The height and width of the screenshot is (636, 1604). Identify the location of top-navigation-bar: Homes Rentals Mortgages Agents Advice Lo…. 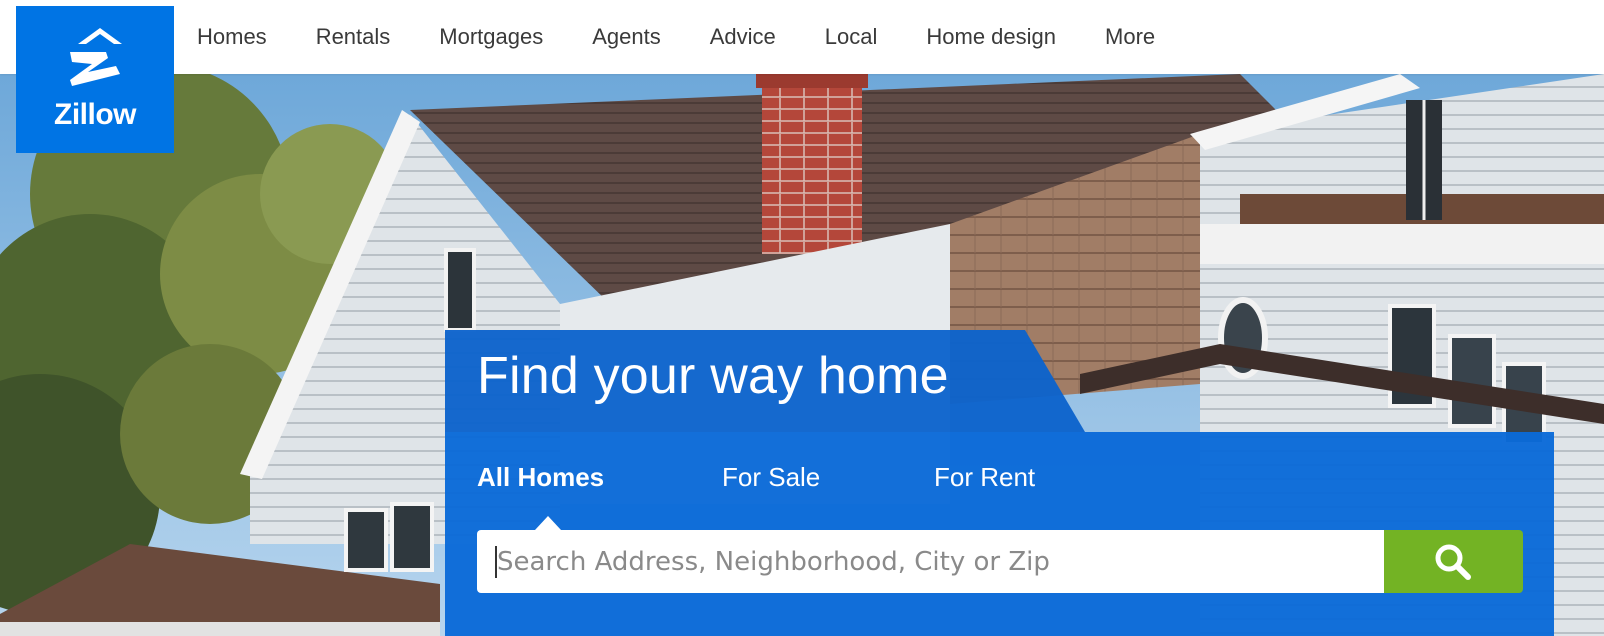
(802, 37).